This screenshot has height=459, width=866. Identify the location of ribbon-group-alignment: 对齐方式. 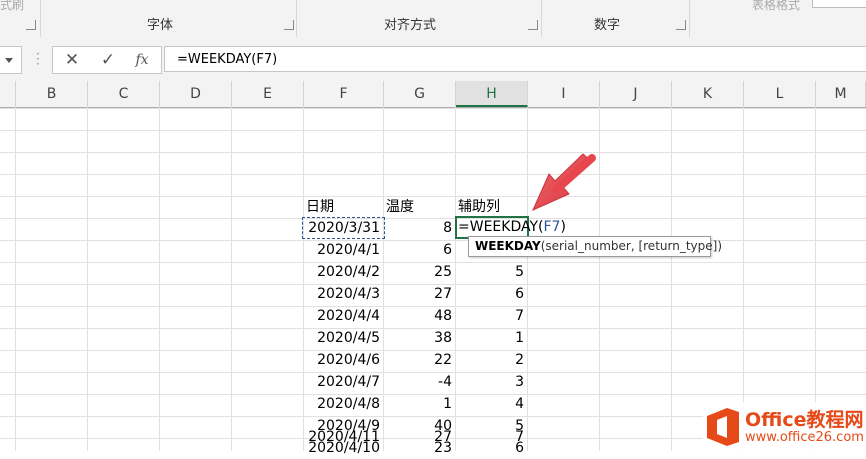
(410, 25).